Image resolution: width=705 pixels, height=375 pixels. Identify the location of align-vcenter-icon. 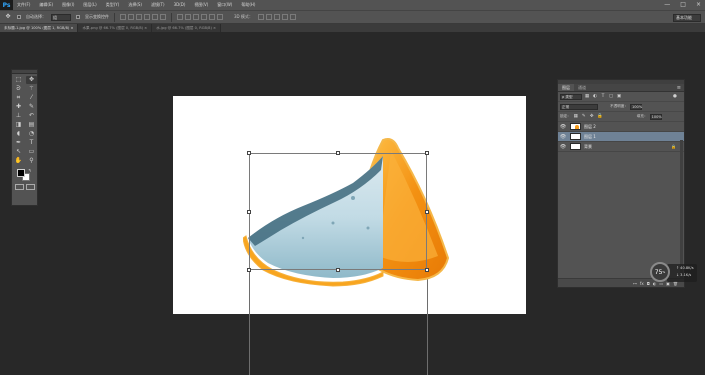
(131, 17).